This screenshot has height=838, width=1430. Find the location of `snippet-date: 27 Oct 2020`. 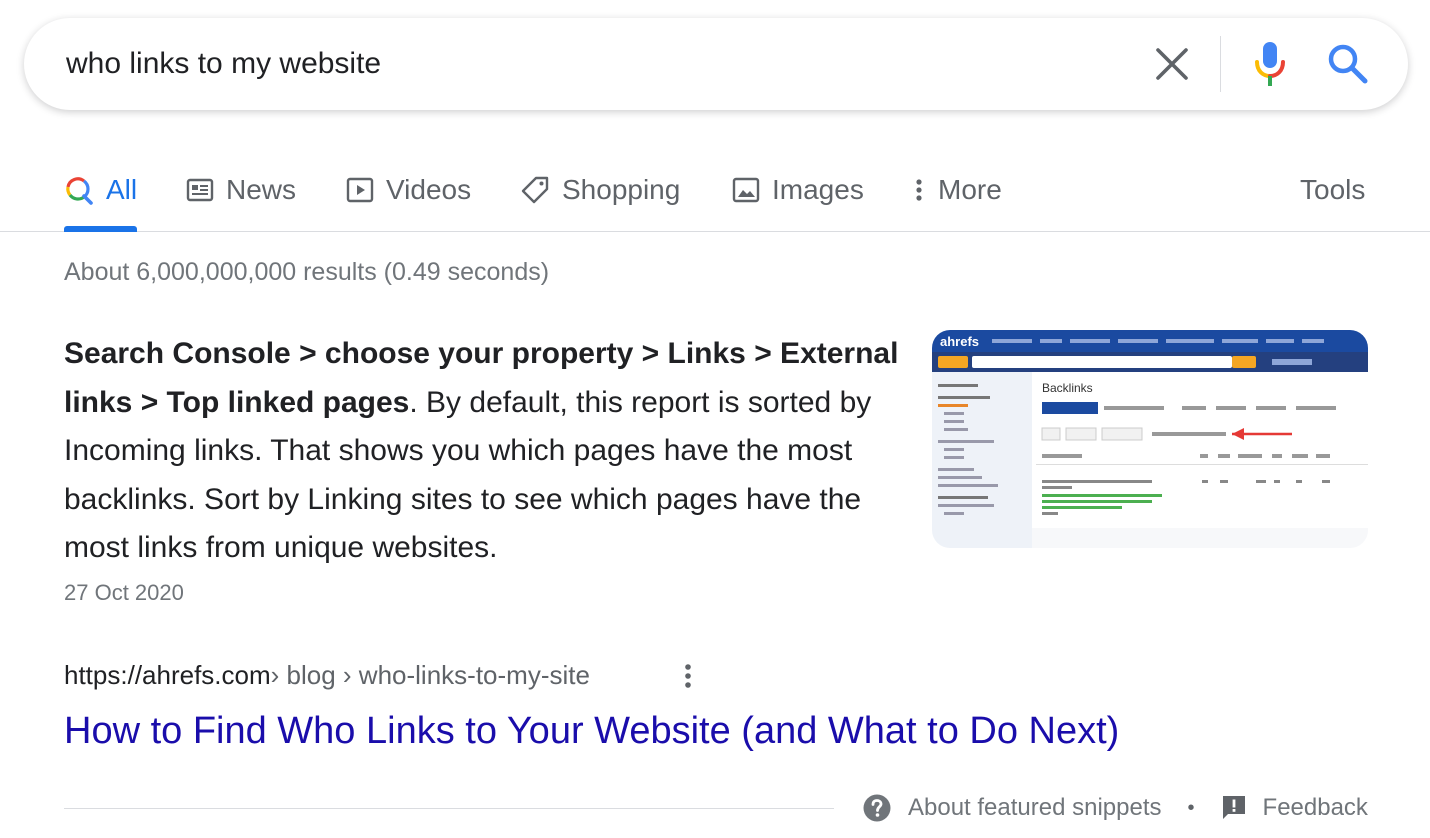

snippet-date: 27 Oct 2020 is located at coordinates (124, 592).